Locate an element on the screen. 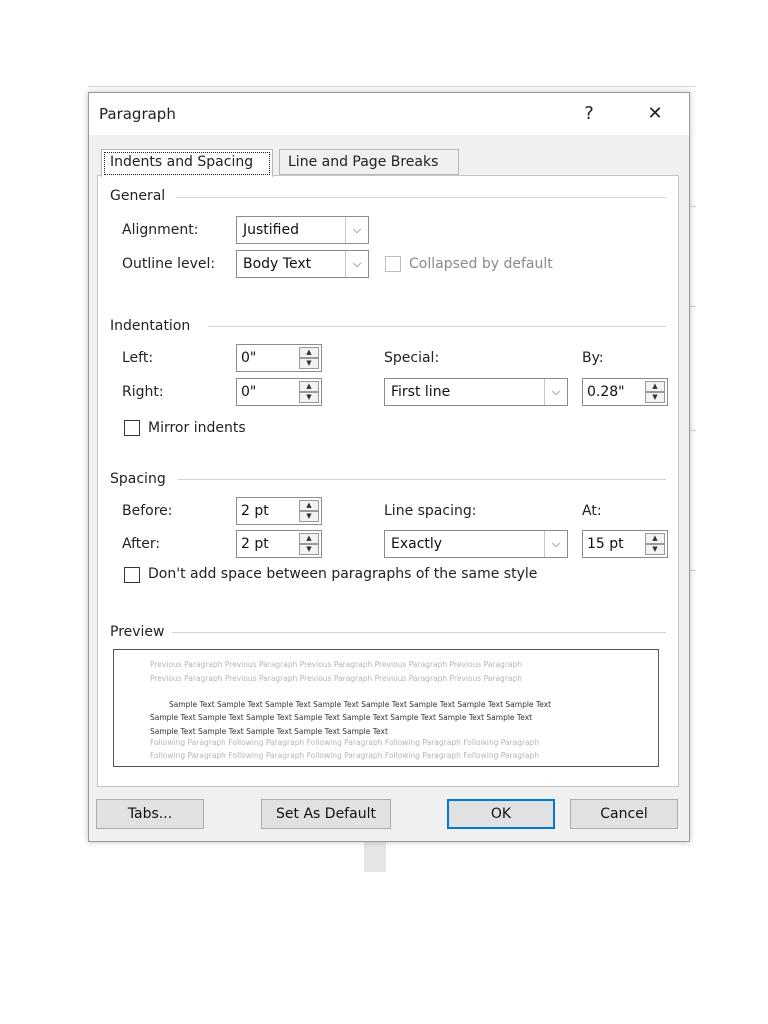 The height and width of the screenshot is (1024, 768). alignment-value: Justified is located at coordinates (271, 230).